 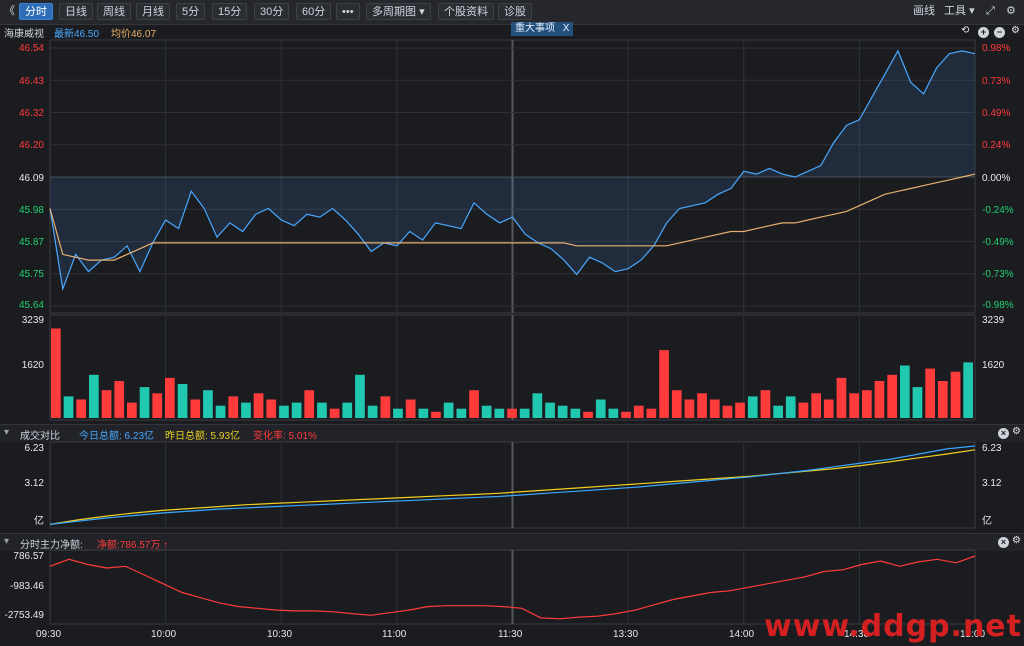 I want to click on watermark-text: www.ddgp.net, so click(x=893, y=626).